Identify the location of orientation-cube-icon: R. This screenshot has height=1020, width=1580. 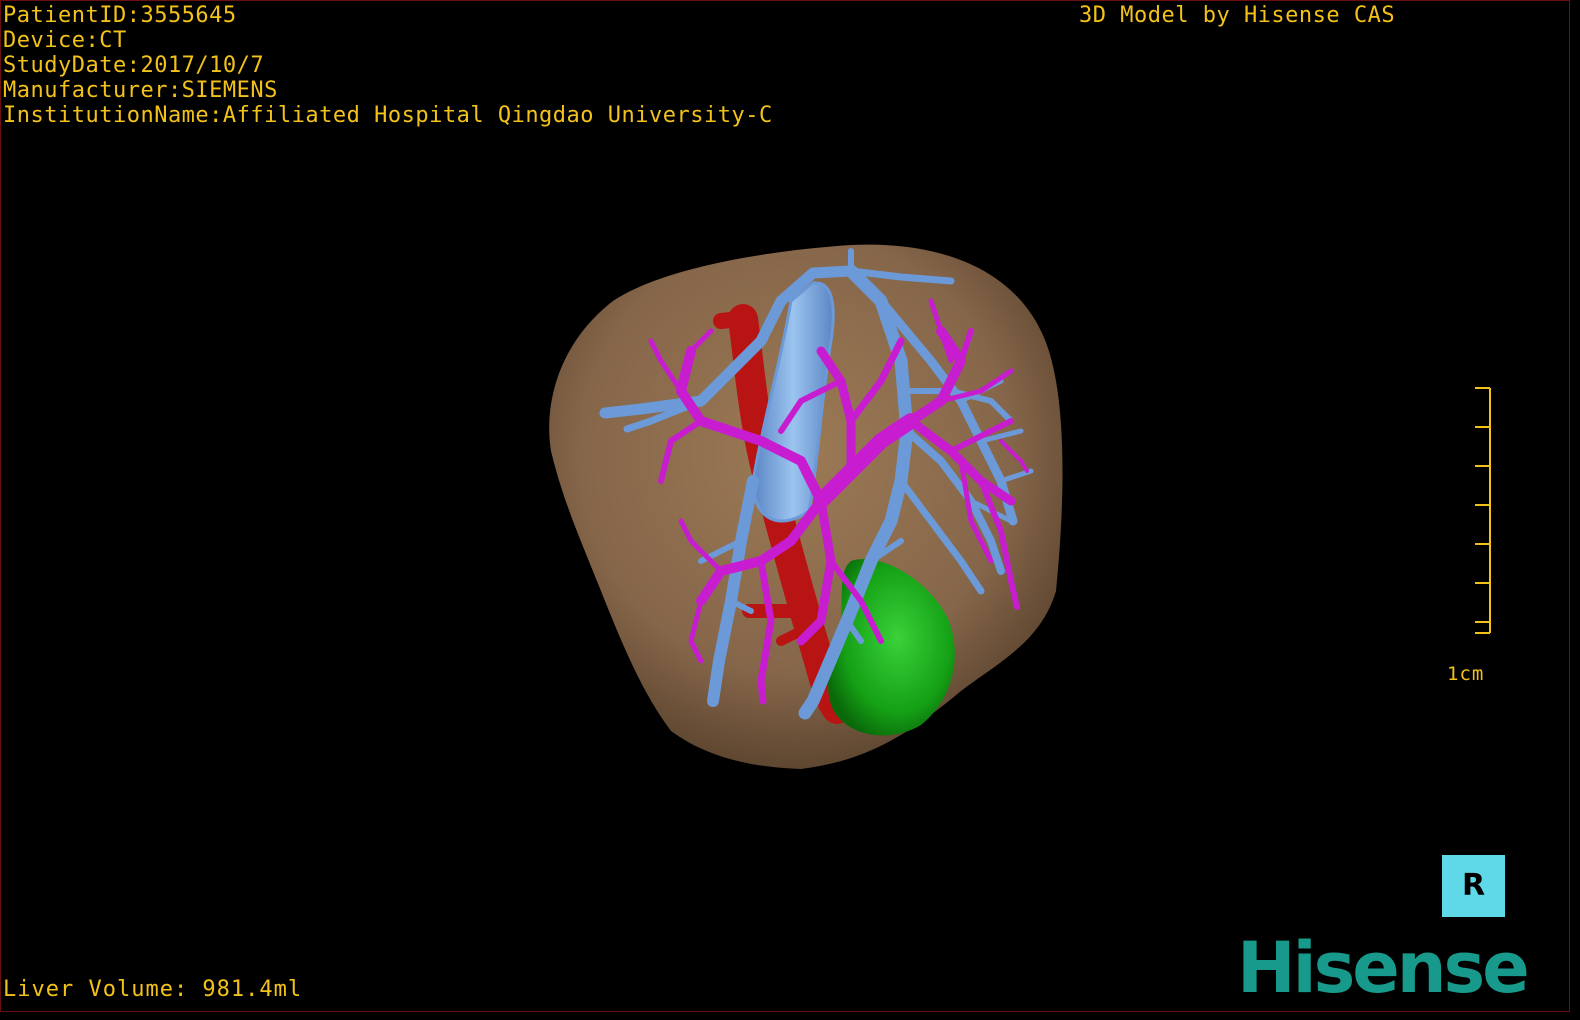
(1473, 886).